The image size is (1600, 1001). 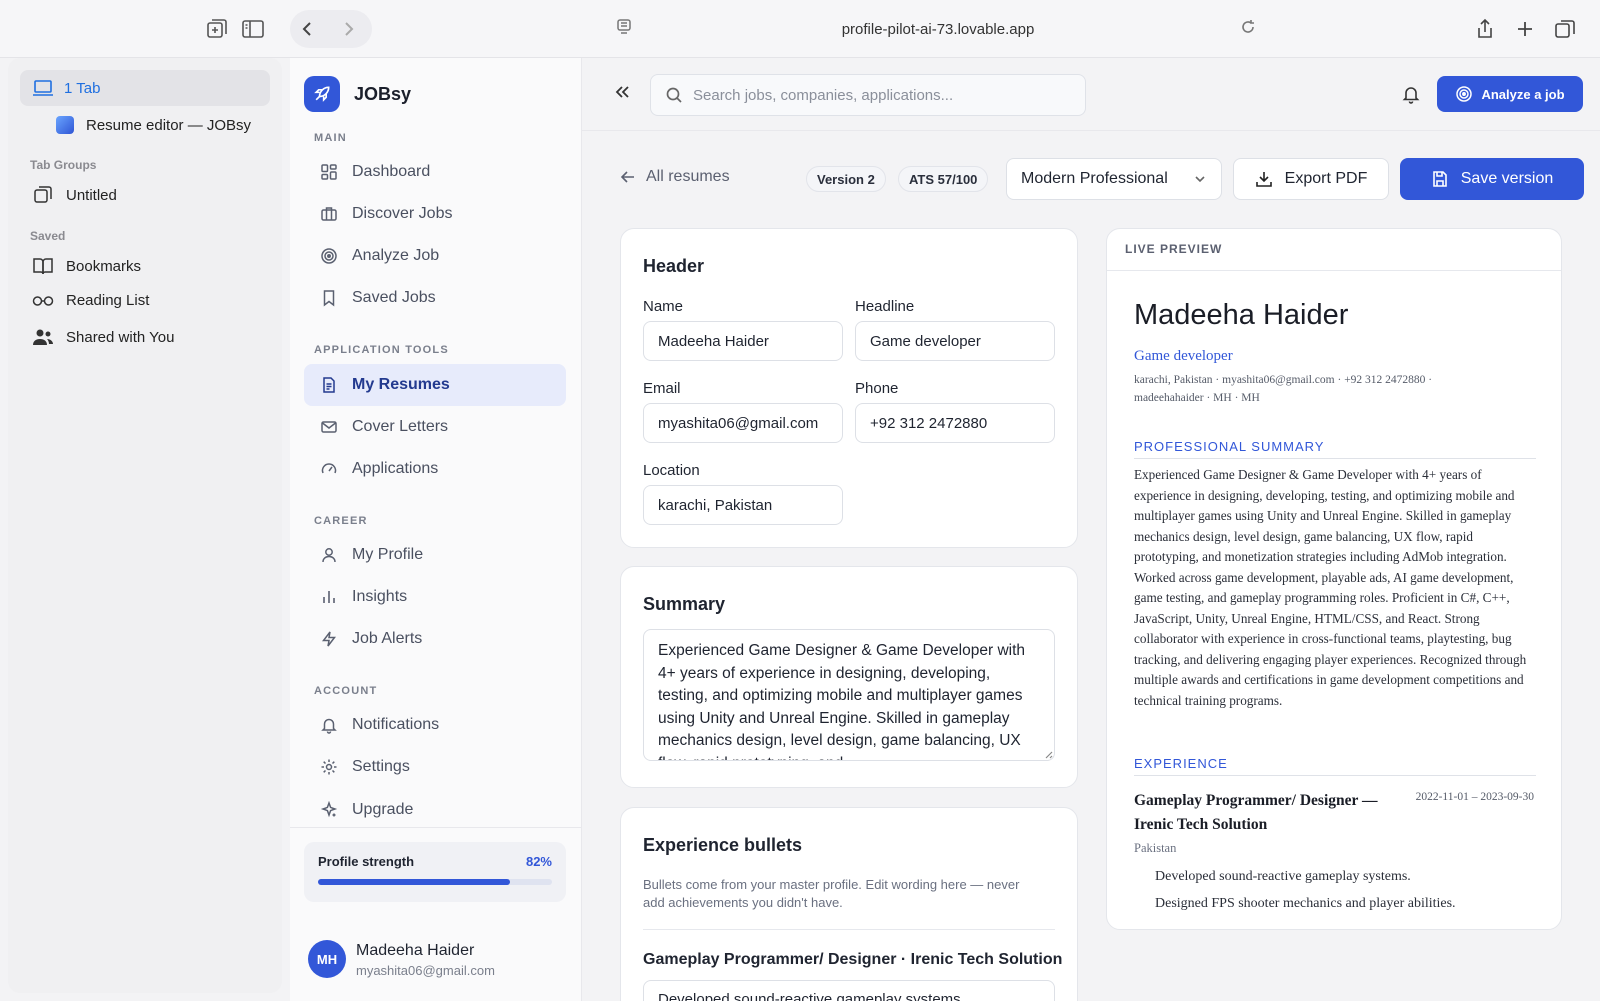 What do you see at coordinates (43, 300) in the screenshot?
I see `glasses-icon` at bounding box center [43, 300].